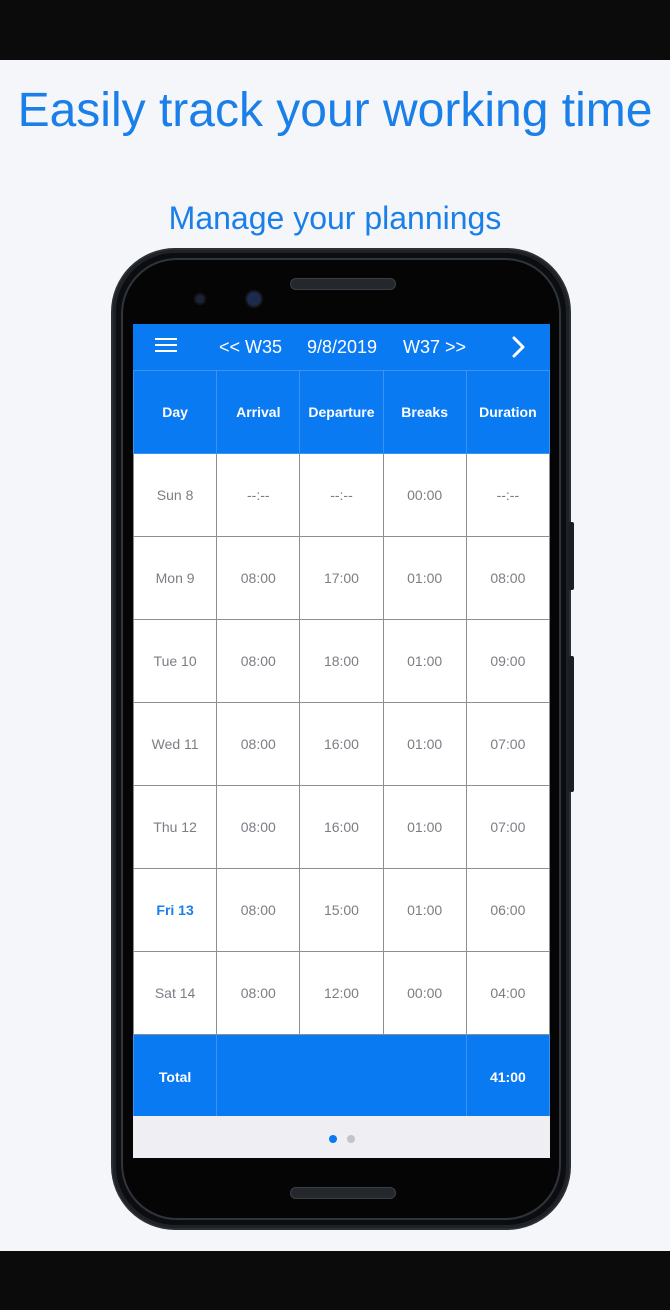 The height and width of the screenshot is (1310, 670). I want to click on total-spacer, so click(341, 1076).